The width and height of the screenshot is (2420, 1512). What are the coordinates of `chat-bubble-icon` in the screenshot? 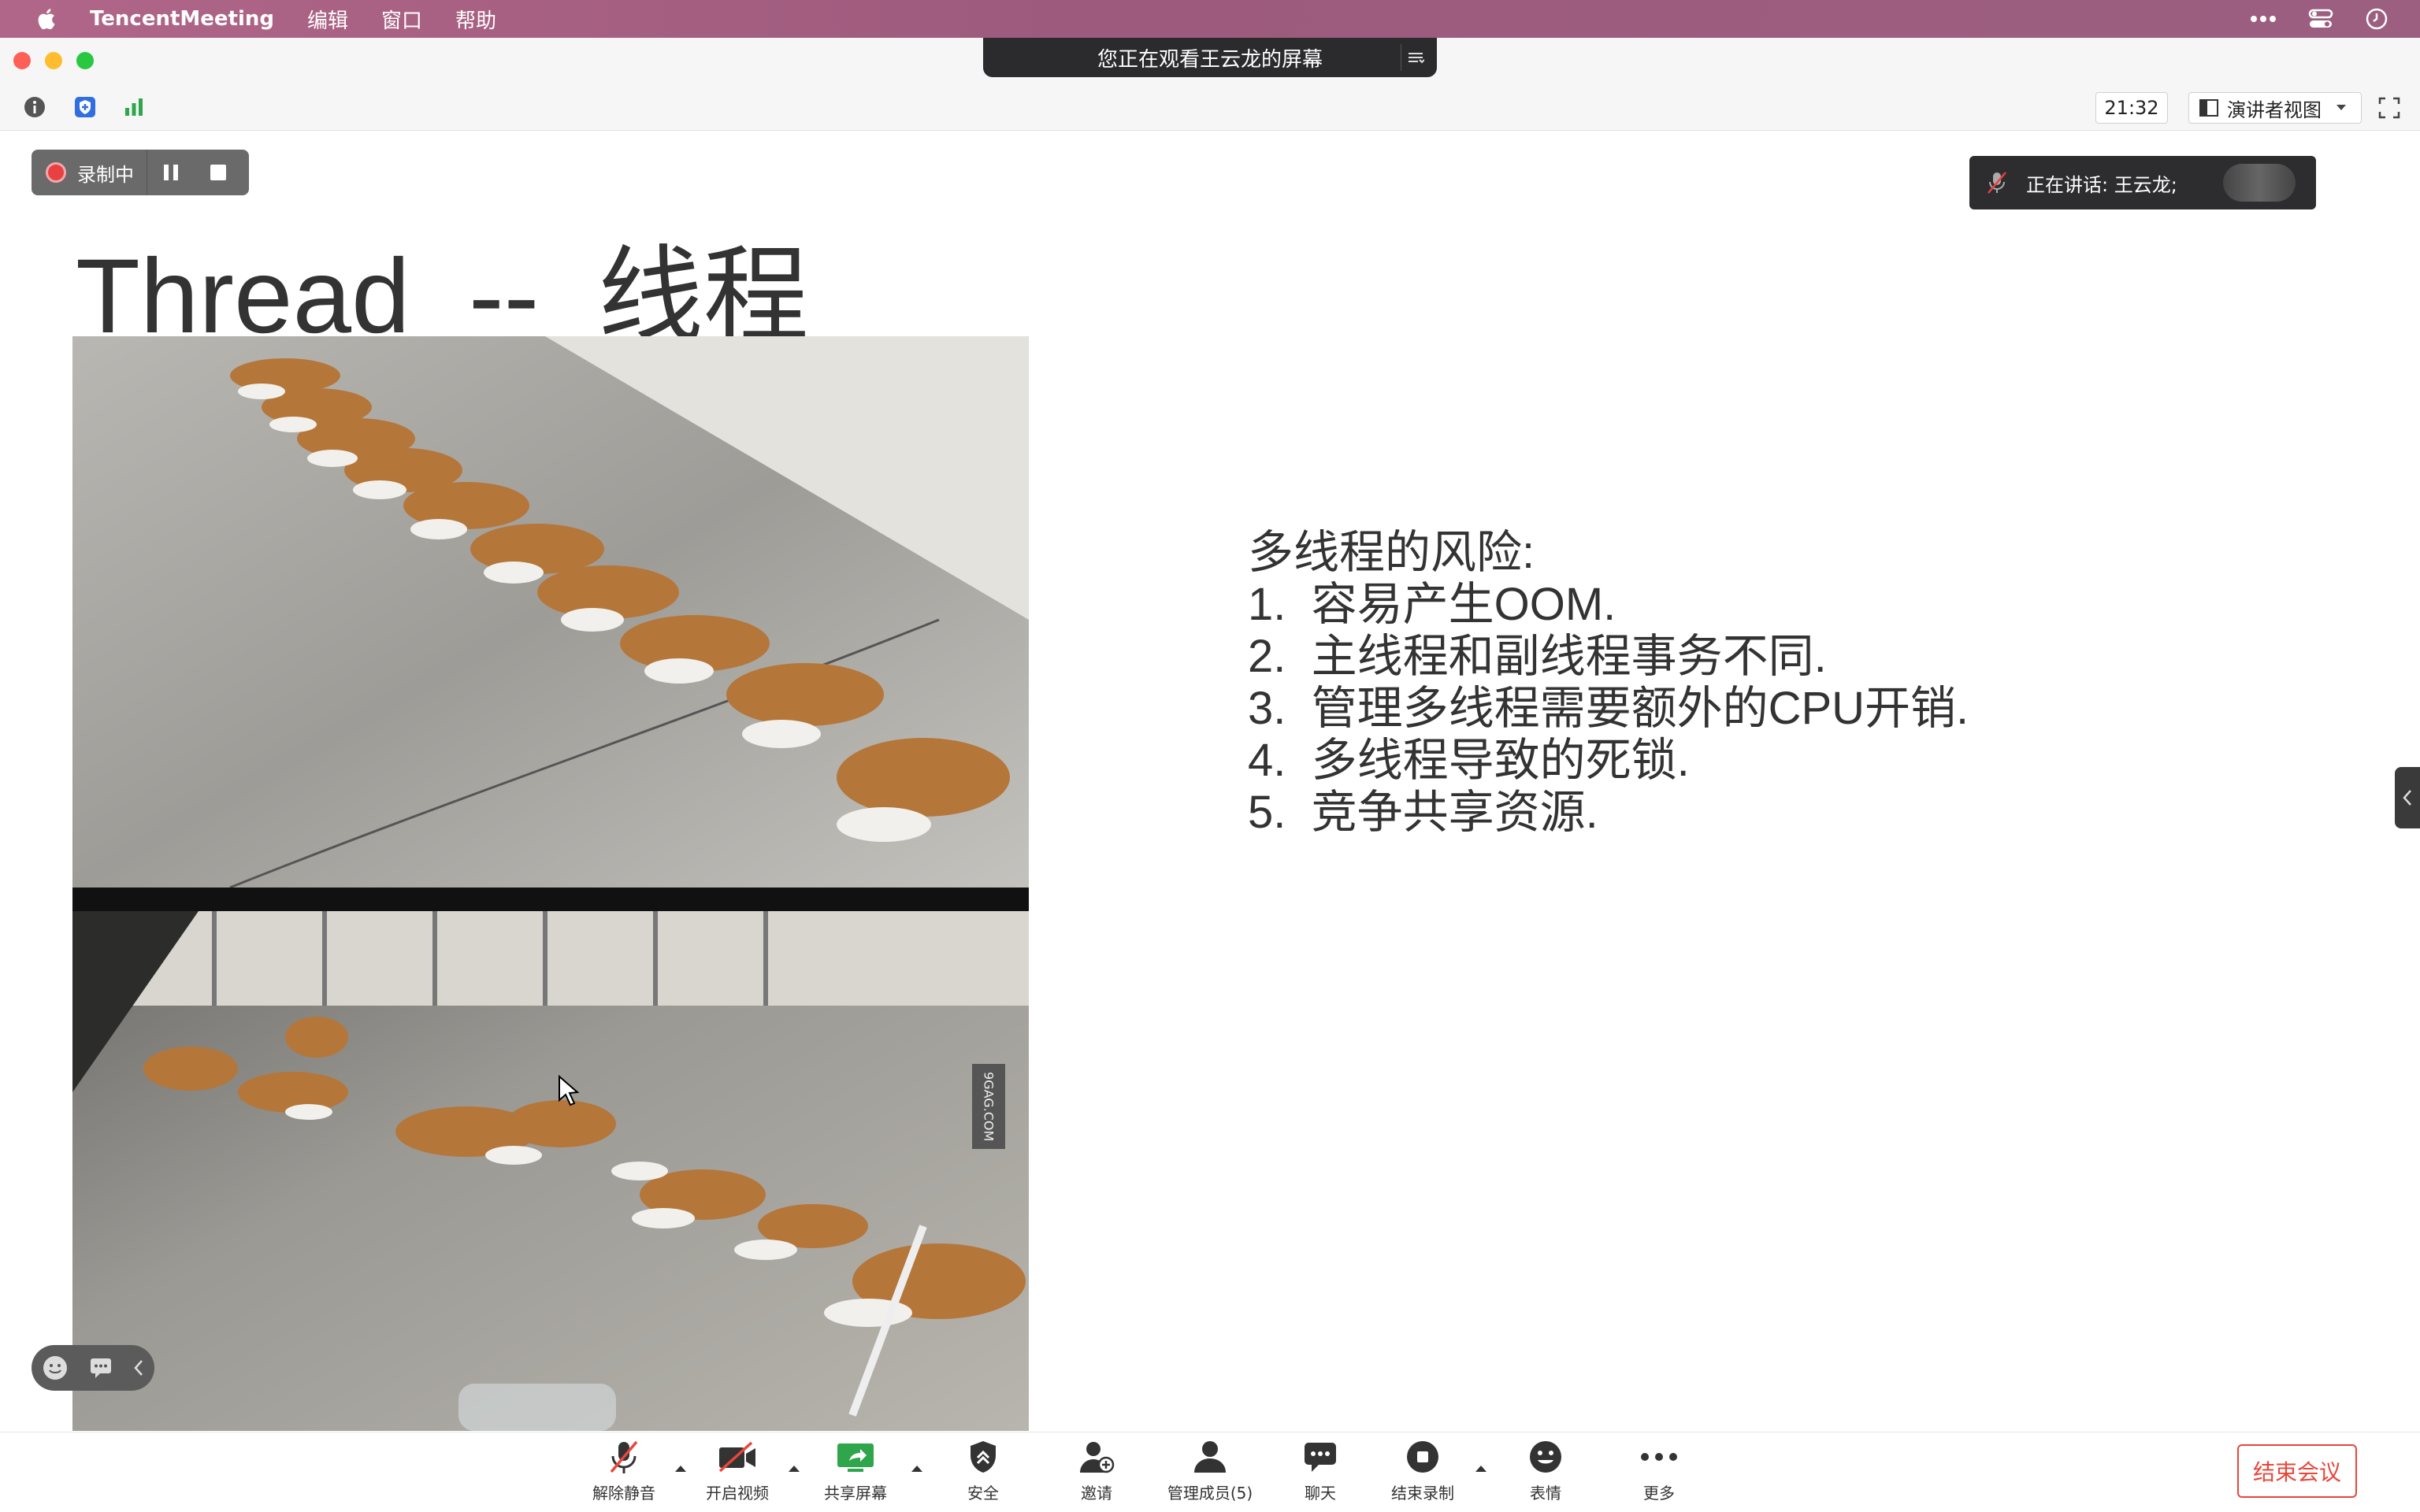 It's located at (101, 1368).